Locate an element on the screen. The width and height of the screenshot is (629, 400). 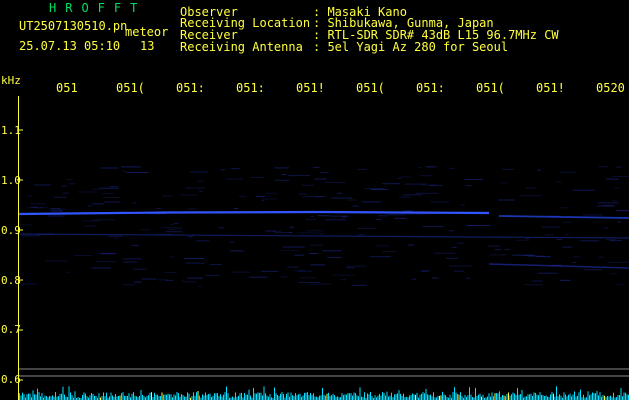
carrier-trace-right is located at coordinates (563, 217).